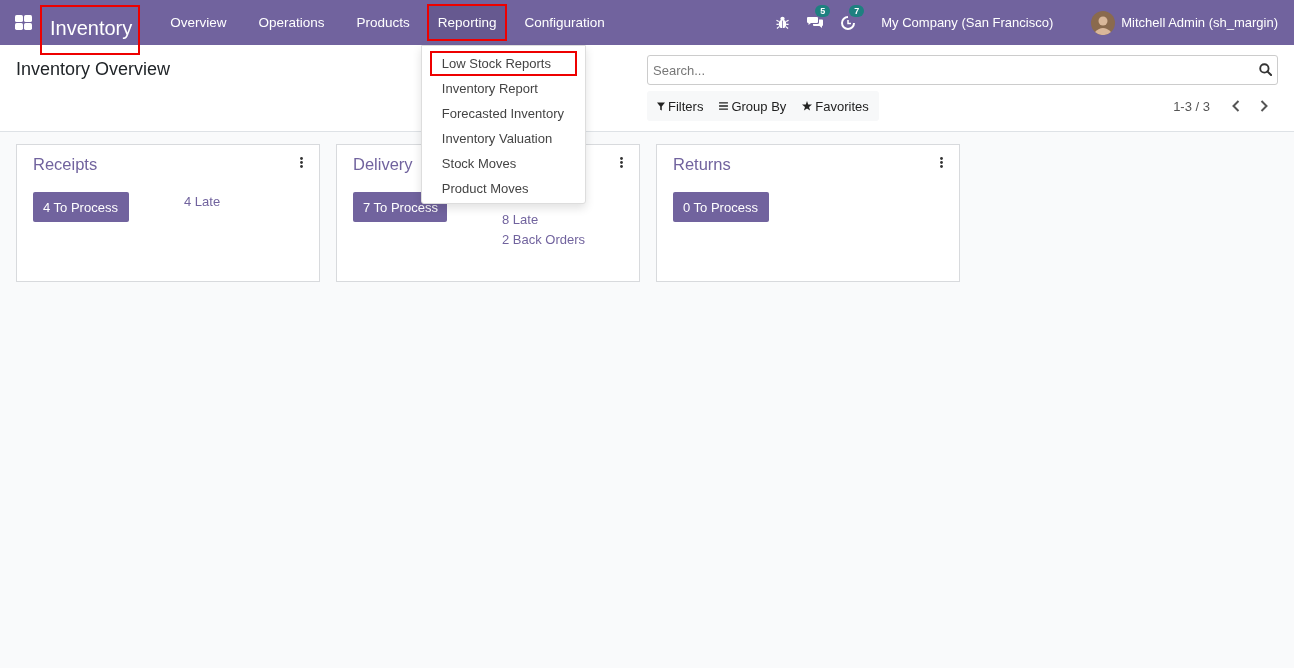 Image resolution: width=1294 pixels, height=668 pixels. What do you see at coordinates (807, 106) in the screenshot?
I see `star-icon` at bounding box center [807, 106].